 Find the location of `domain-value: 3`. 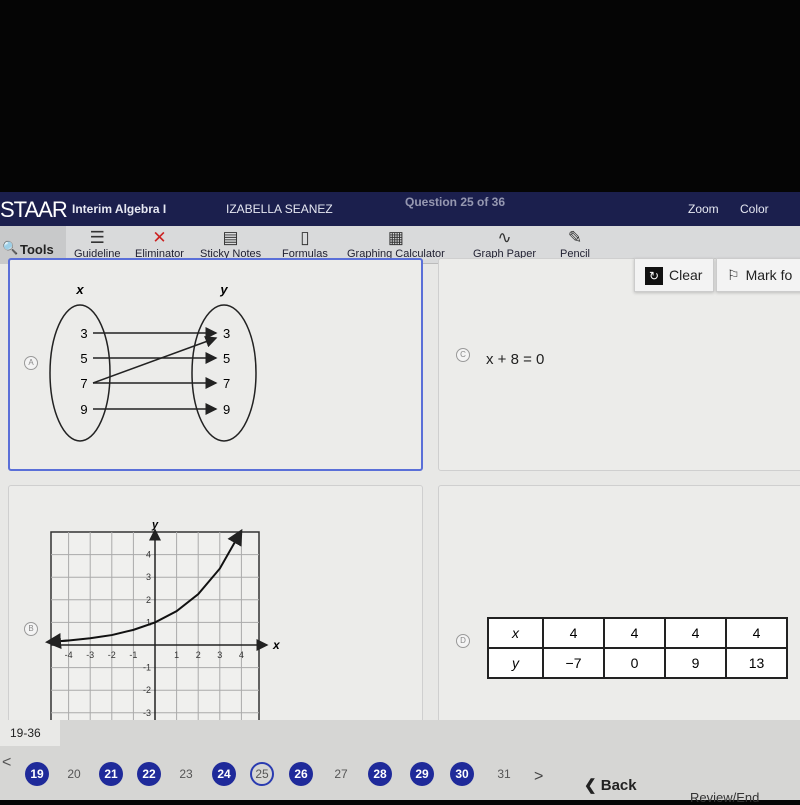

domain-value: 3 is located at coordinates (83, 333).